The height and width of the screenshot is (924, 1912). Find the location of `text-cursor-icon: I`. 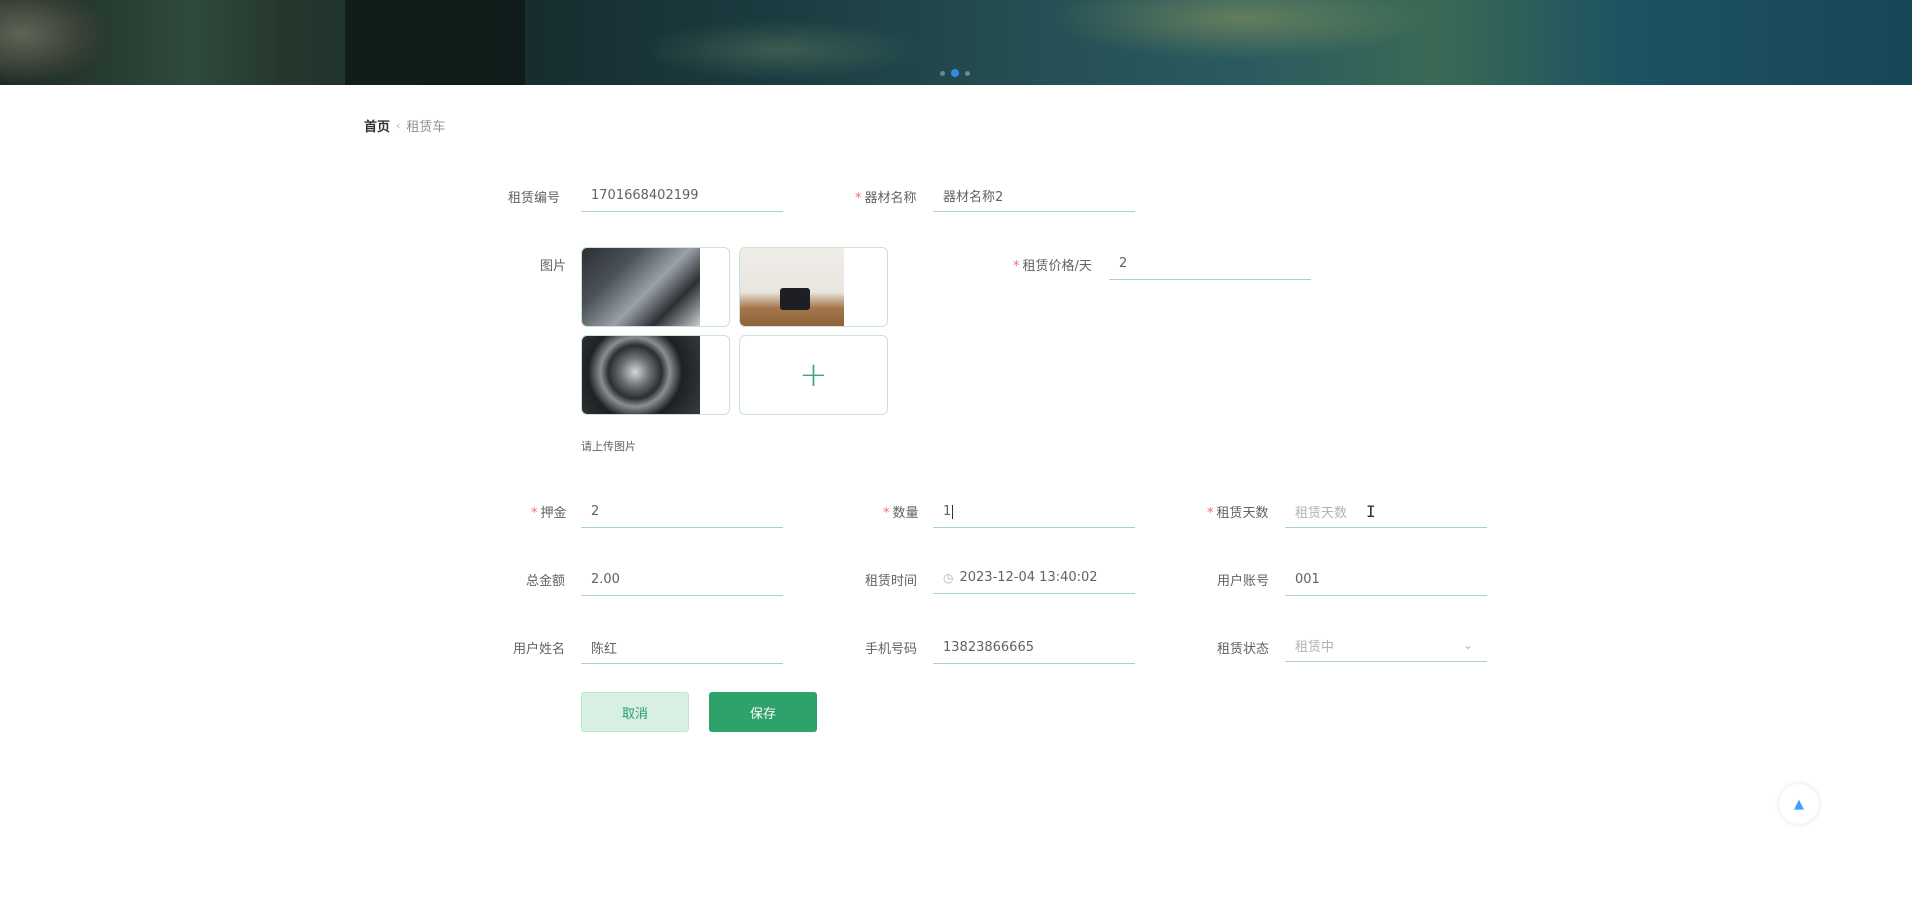

text-cursor-icon: I is located at coordinates (1371, 511).